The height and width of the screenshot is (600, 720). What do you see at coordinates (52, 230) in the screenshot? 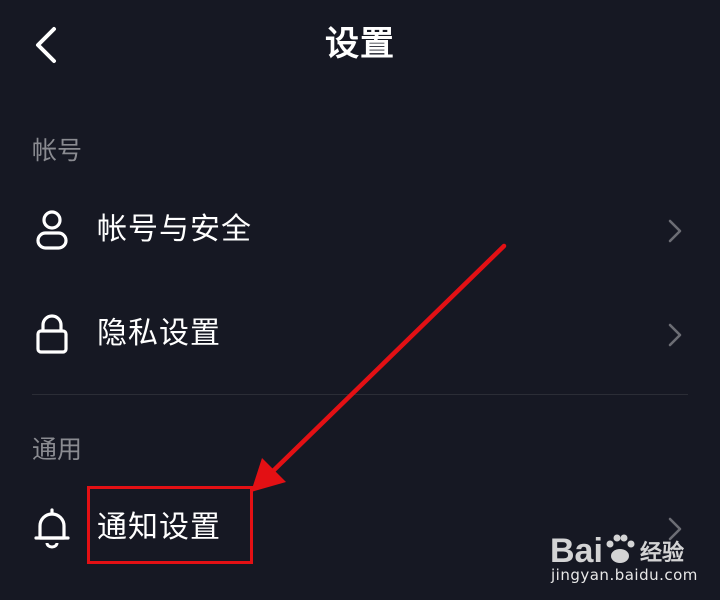
I see `user-icon` at bounding box center [52, 230].